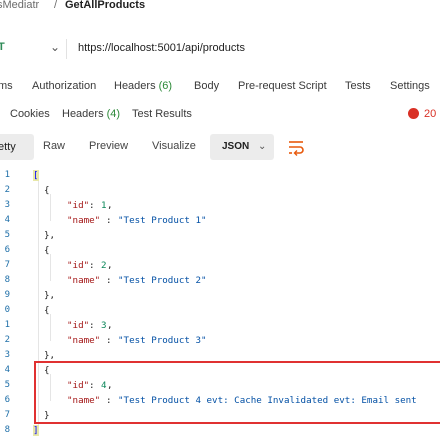 The width and height of the screenshot is (440, 440). I want to click on code-line: 3 "id" : 1 ,, so click(220, 207).